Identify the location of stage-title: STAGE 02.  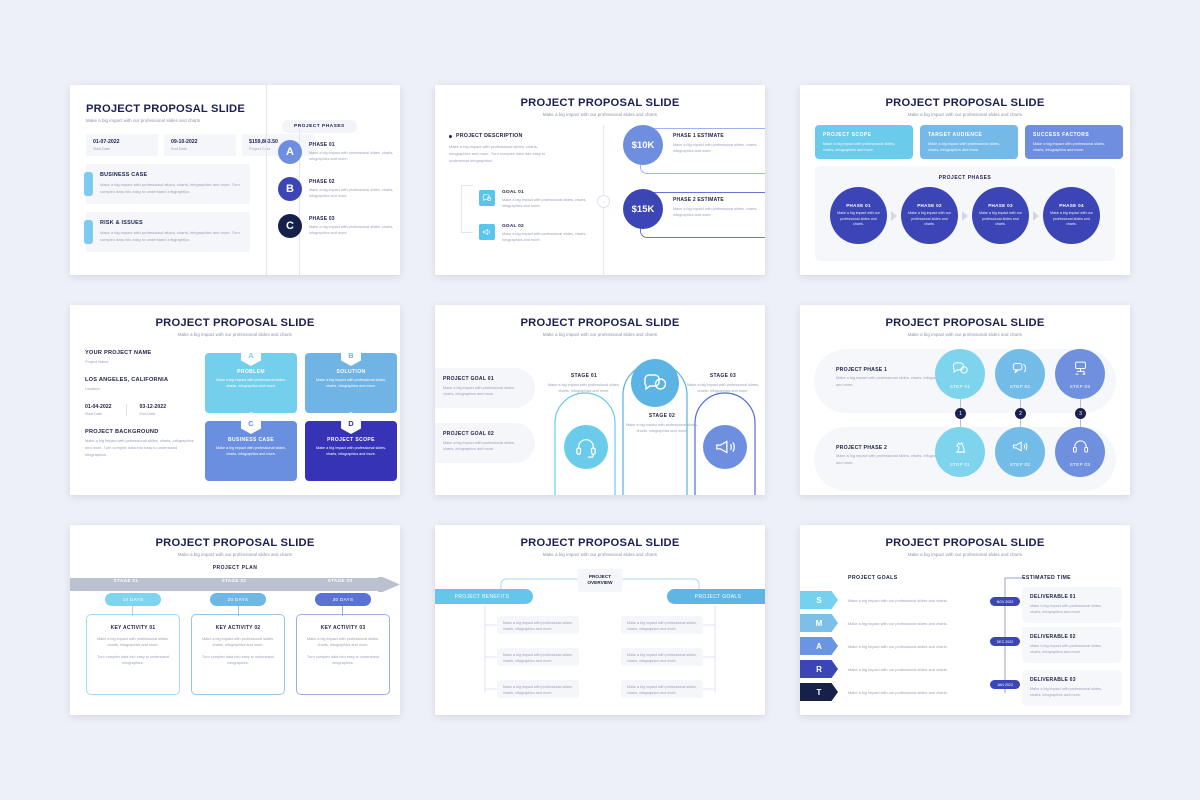
(662, 416).